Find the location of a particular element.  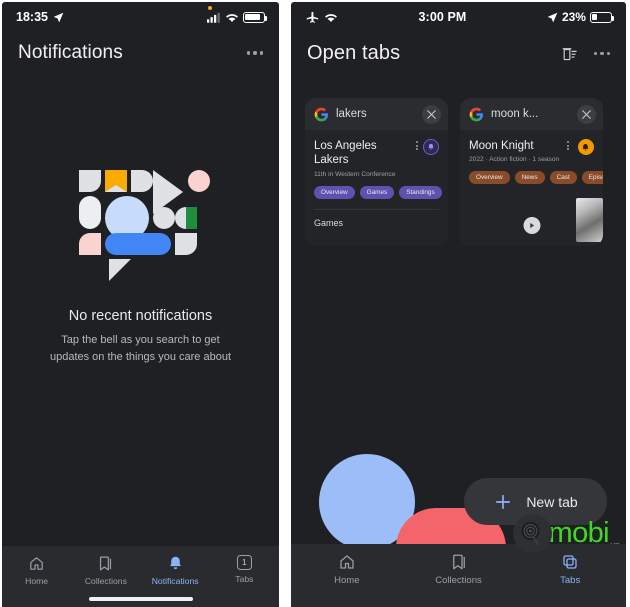

nav-row: Home Collections Tabs is located at coordinates (458, 569).